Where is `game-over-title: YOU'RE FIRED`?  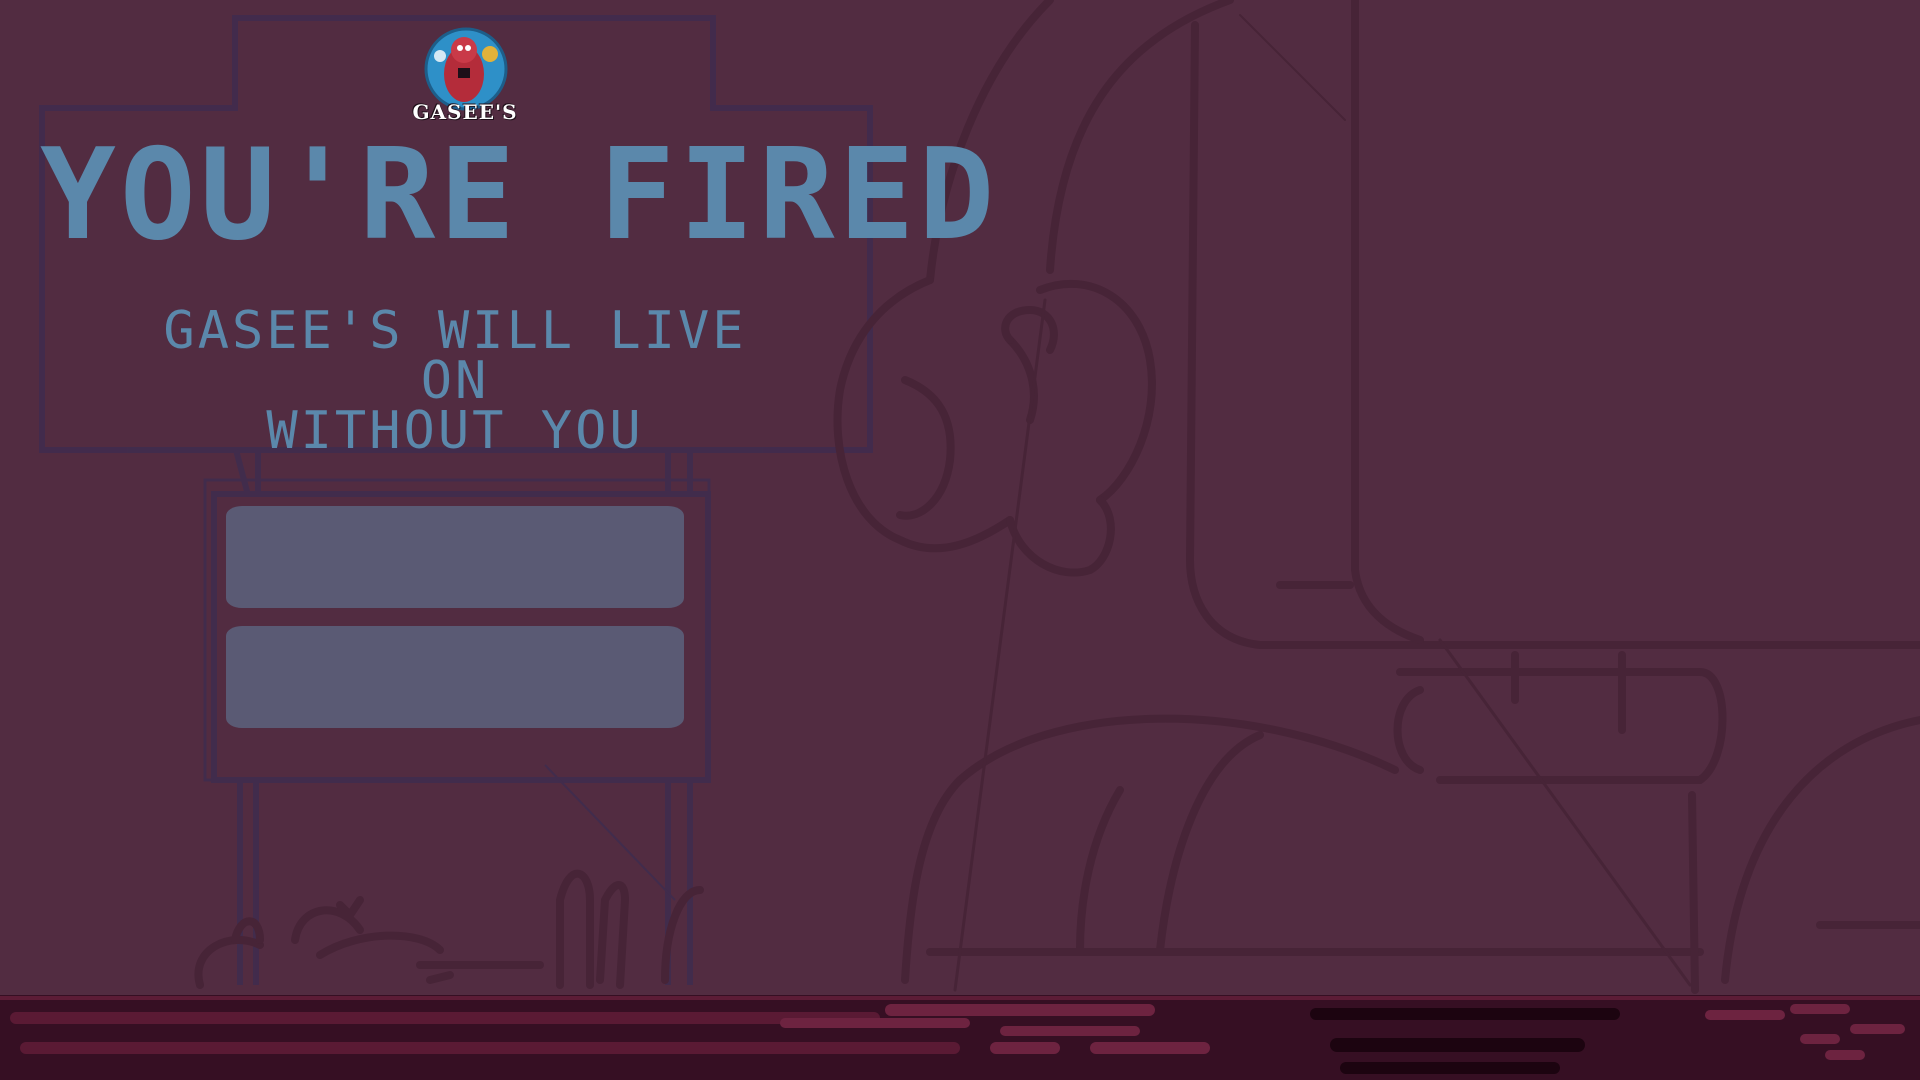
game-over-title: YOU'RE FIRED is located at coordinates (519, 194).